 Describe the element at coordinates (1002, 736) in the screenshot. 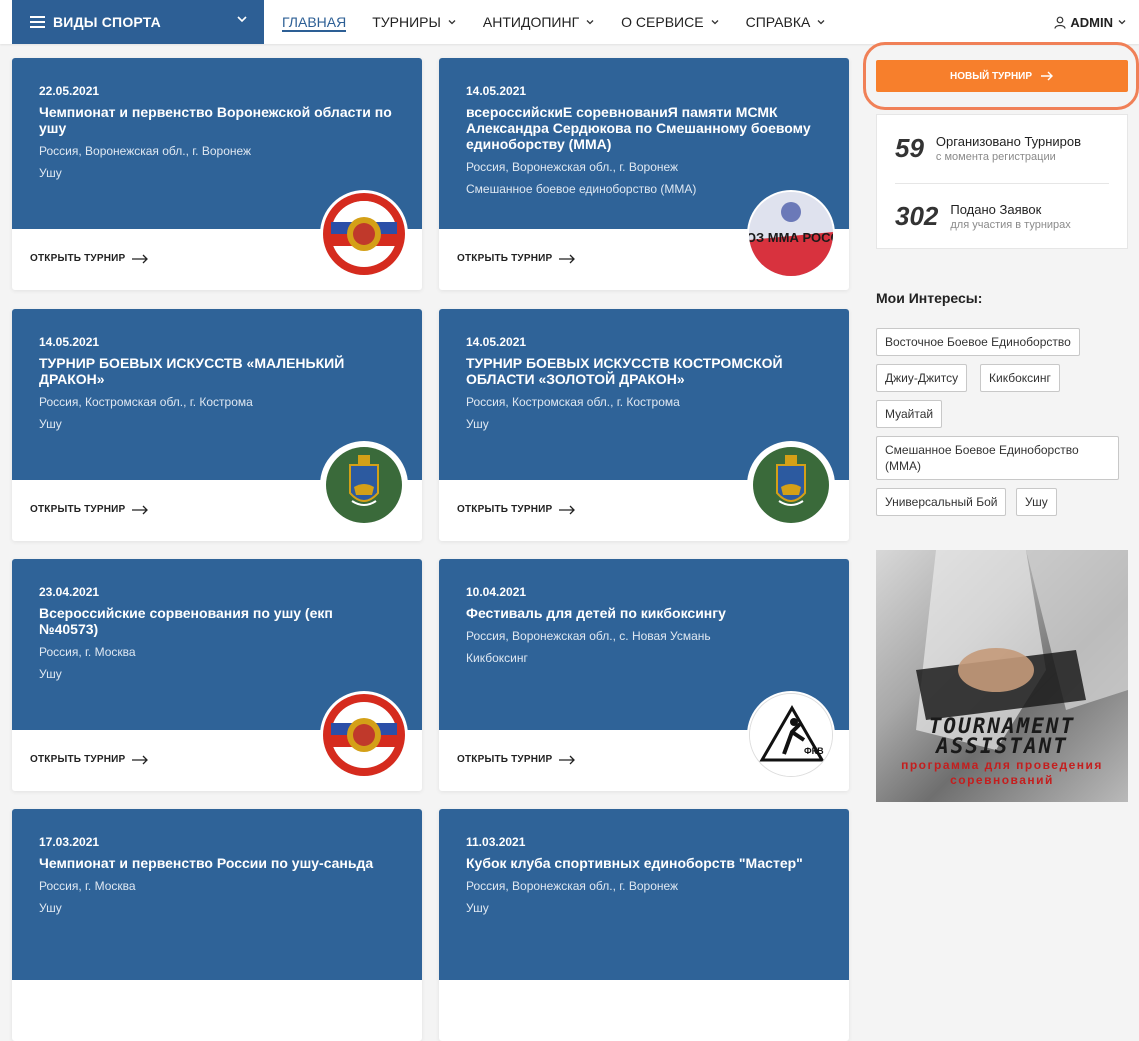

I see `banner-title: TOURNAMENT ASSISTANT` at that location.